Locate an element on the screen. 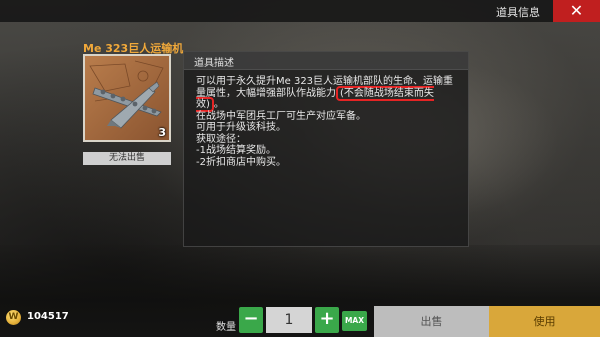 The image size is (600, 337). use-button: 使用 is located at coordinates (544, 321).